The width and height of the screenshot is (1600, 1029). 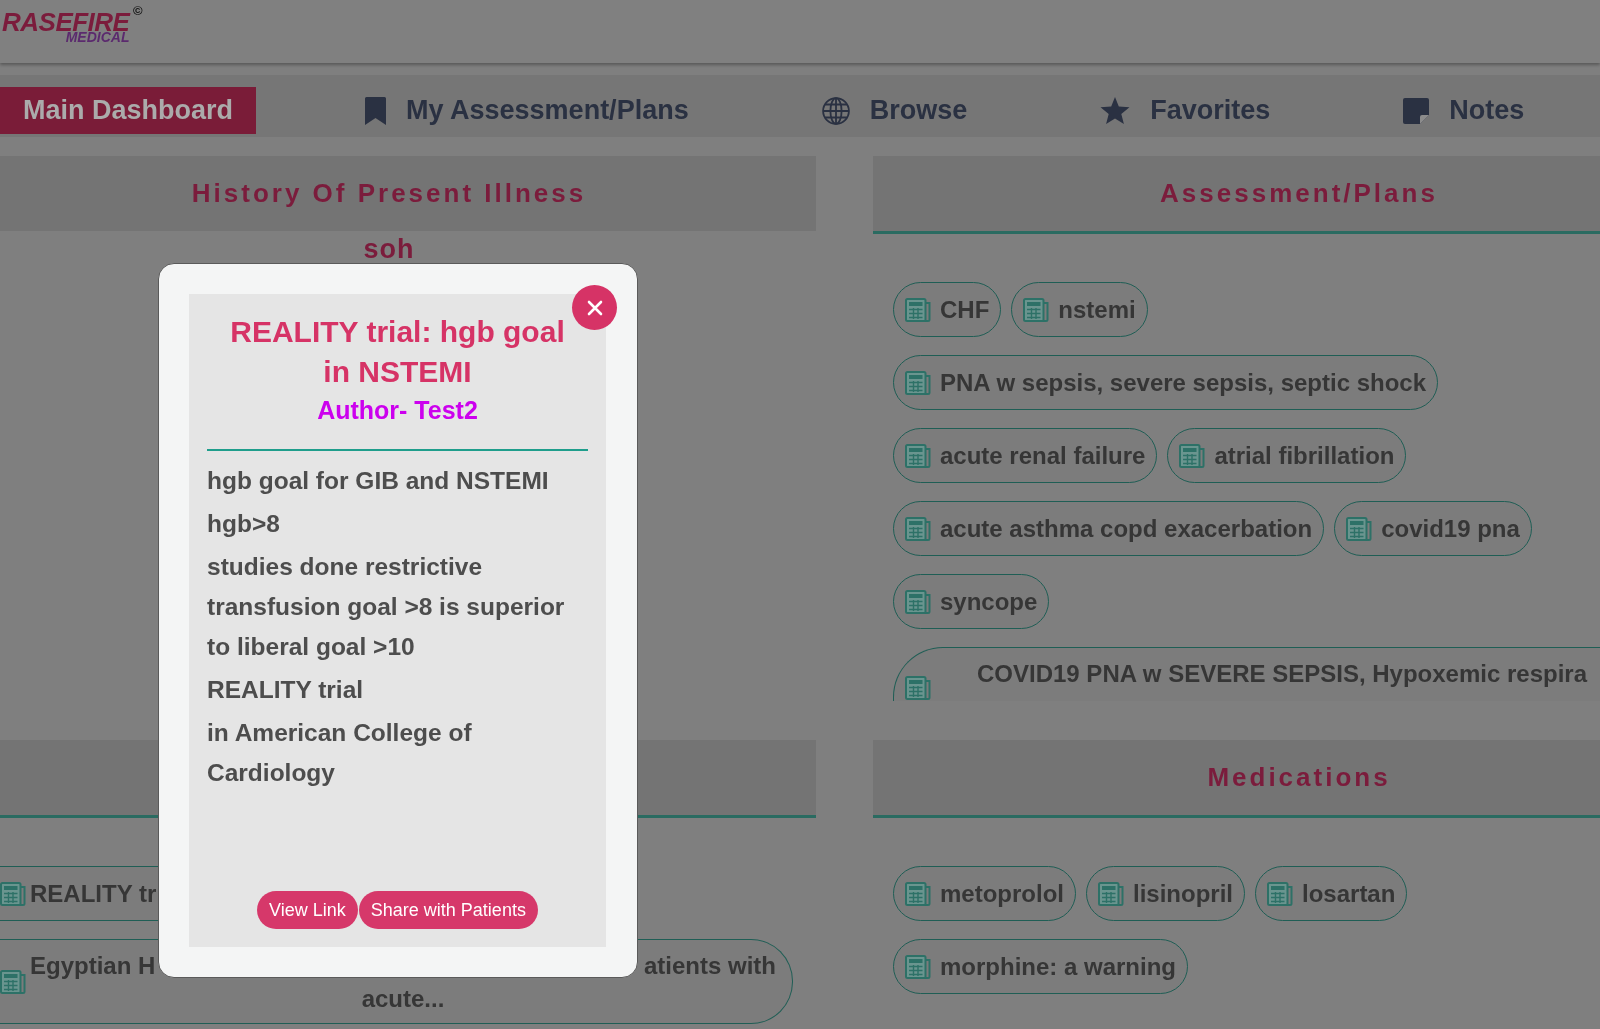 I want to click on globe-icon, so click(x=835, y=110).